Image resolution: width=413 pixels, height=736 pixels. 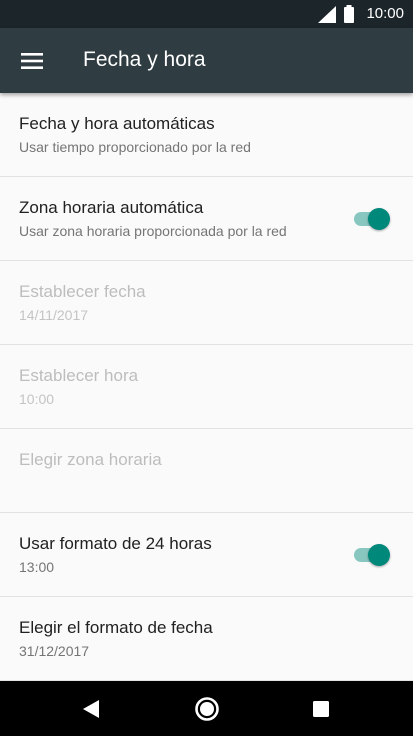 I want to click on home-icon, so click(x=207, y=709).